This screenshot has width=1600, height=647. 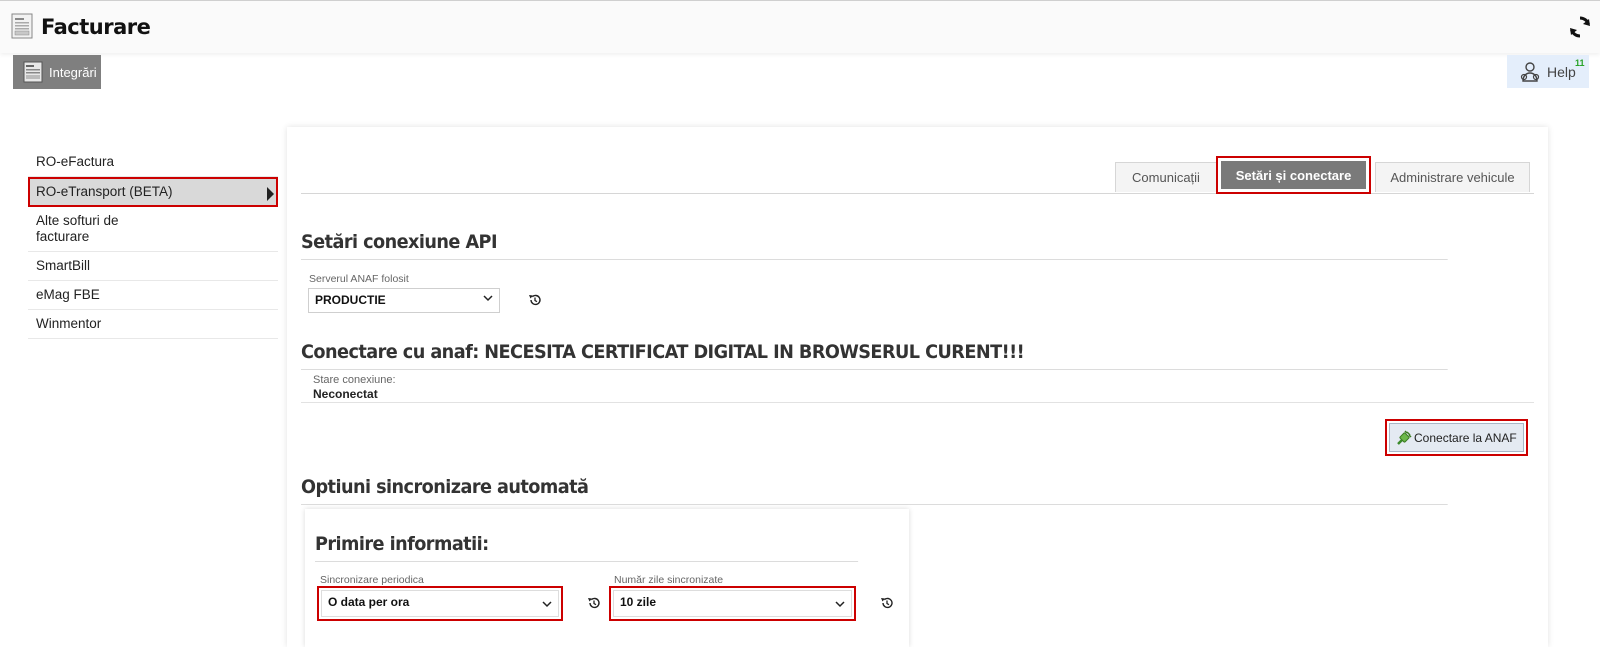 I want to click on sidebar-item-ro-efactura: RO-eFactura, so click(x=153, y=162).